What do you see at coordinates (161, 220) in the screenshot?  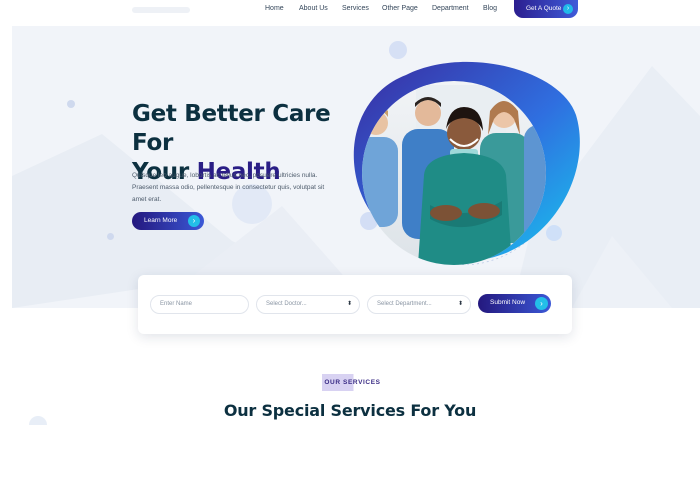 I see `learn-more-label: Learn More` at bounding box center [161, 220].